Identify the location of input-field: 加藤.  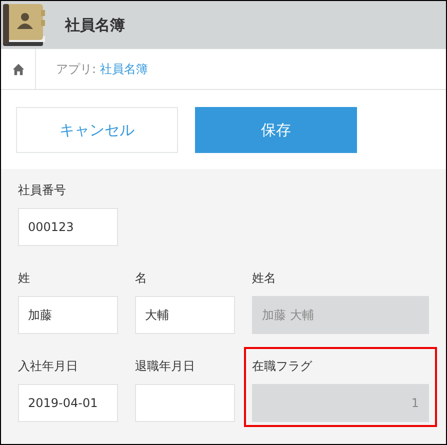
(68, 315).